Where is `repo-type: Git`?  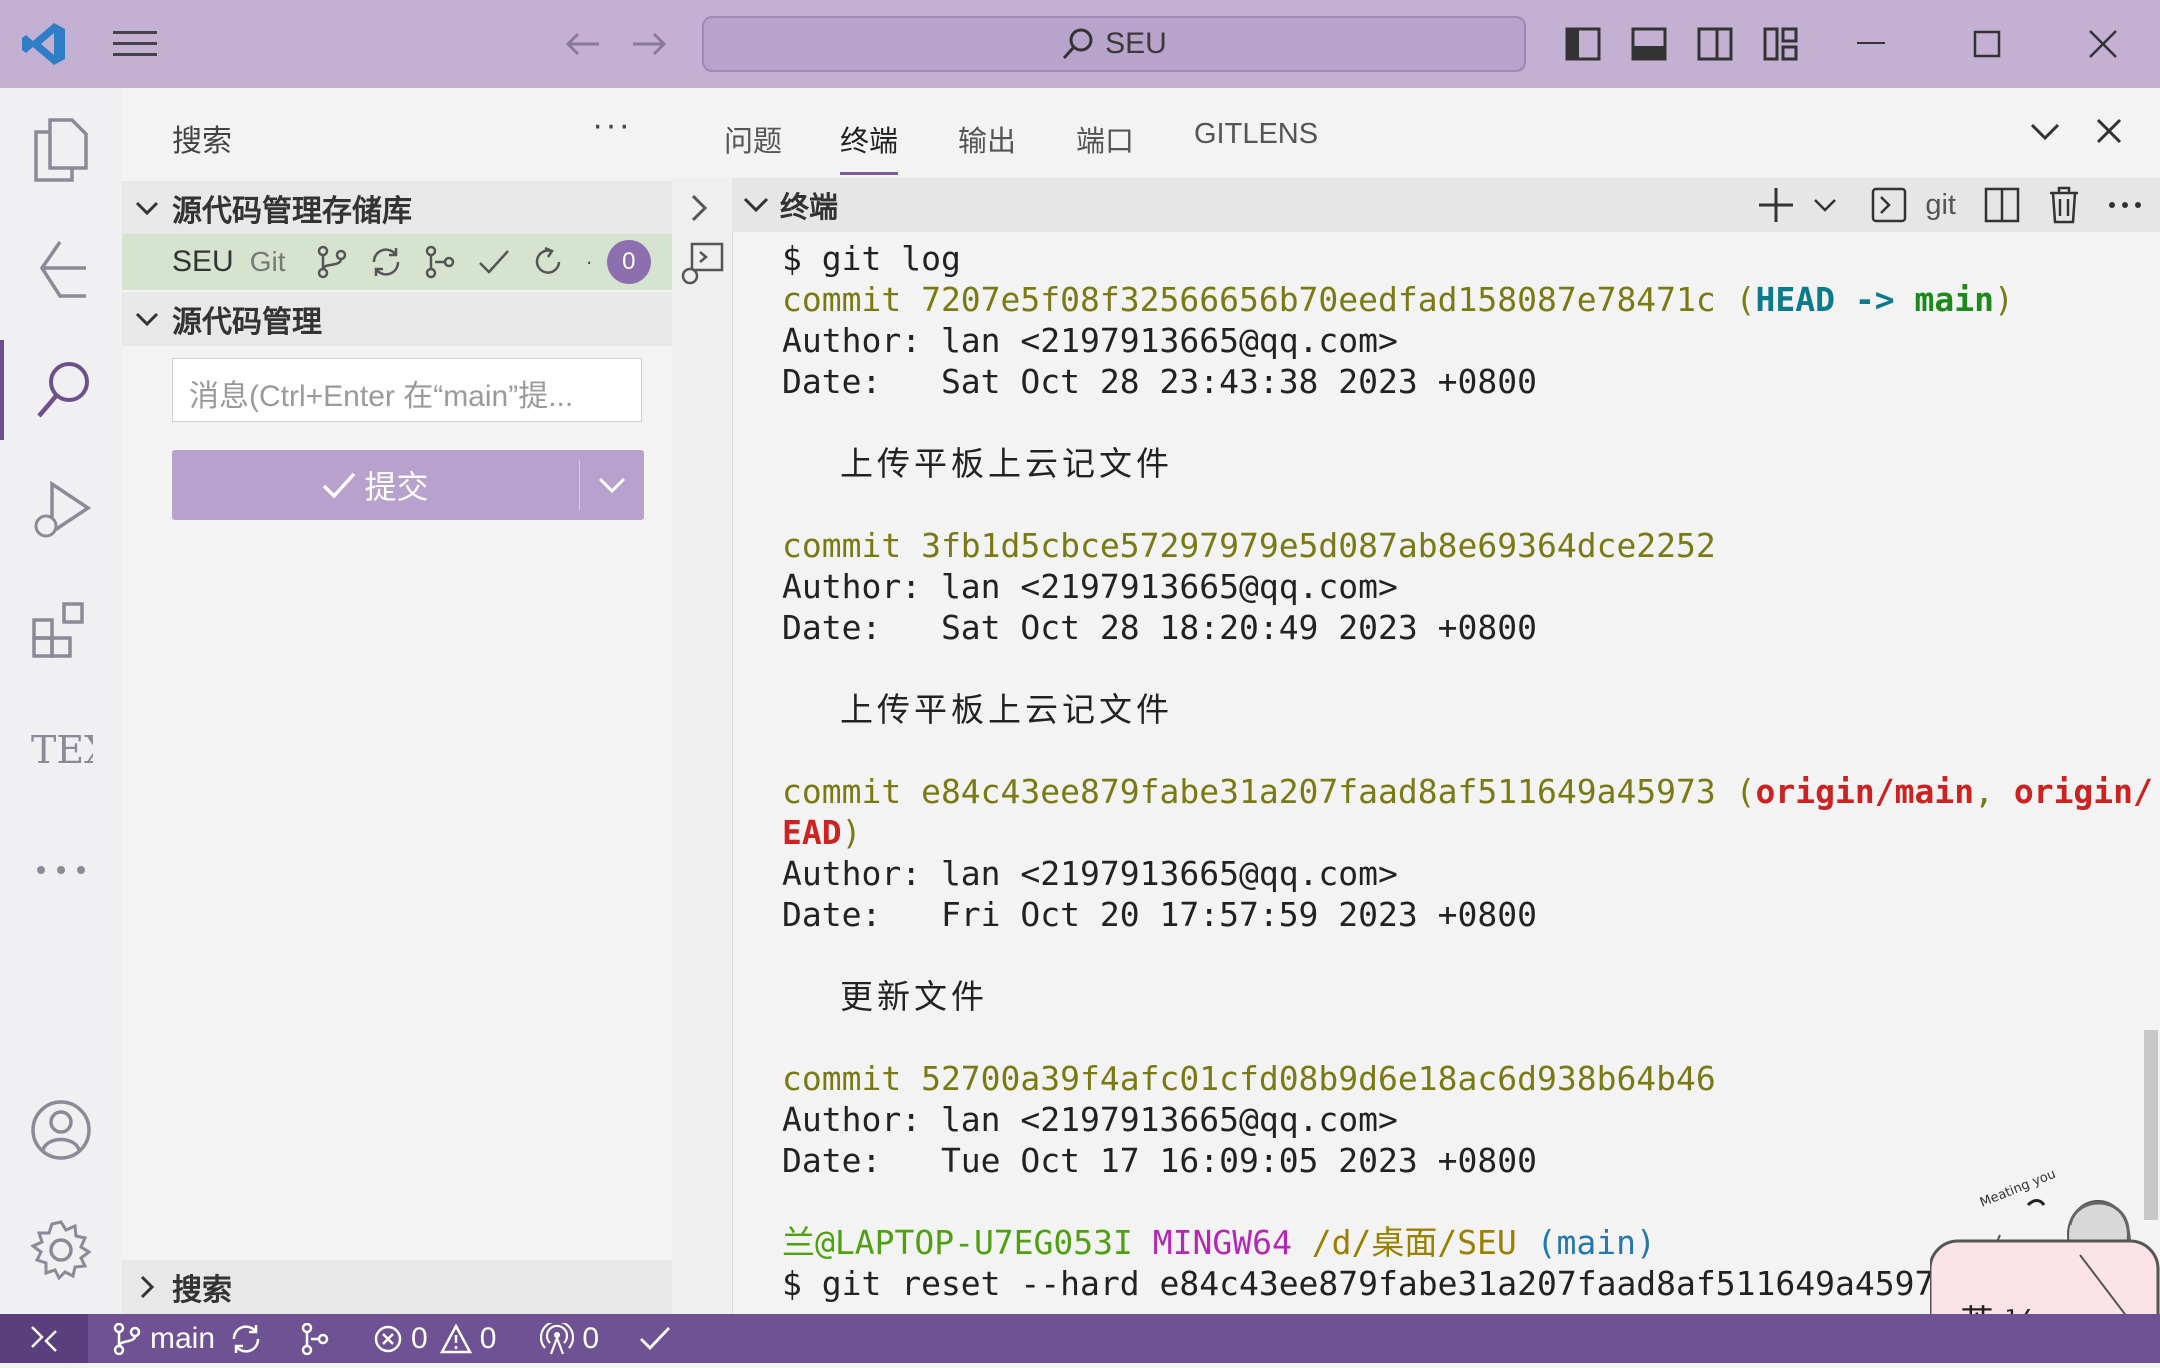
repo-type: Git is located at coordinates (267, 261).